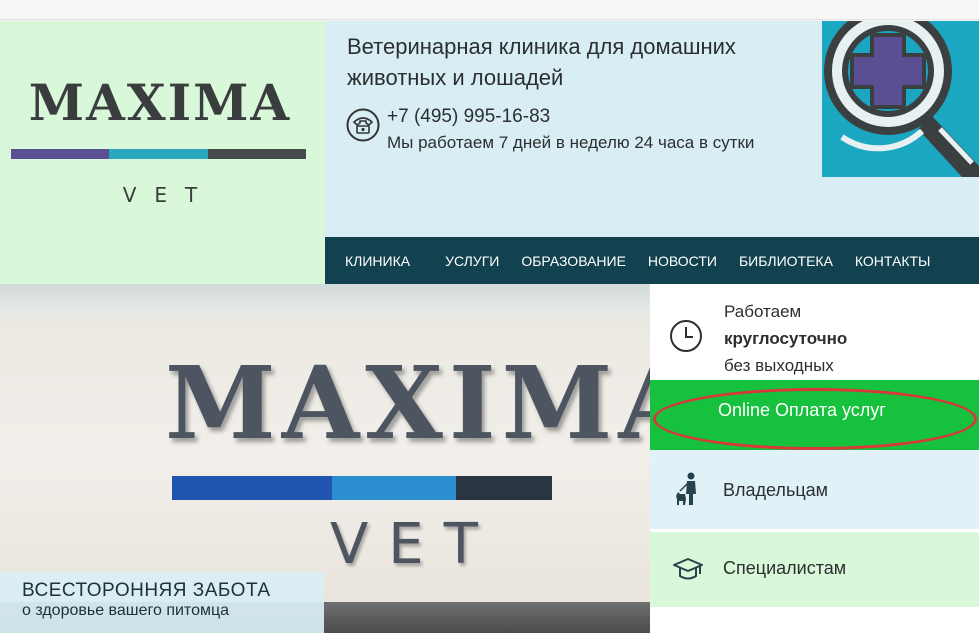 This screenshot has width=979, height=633. I want to click on site-logo: MAXIMA VET, so click(162, 152).